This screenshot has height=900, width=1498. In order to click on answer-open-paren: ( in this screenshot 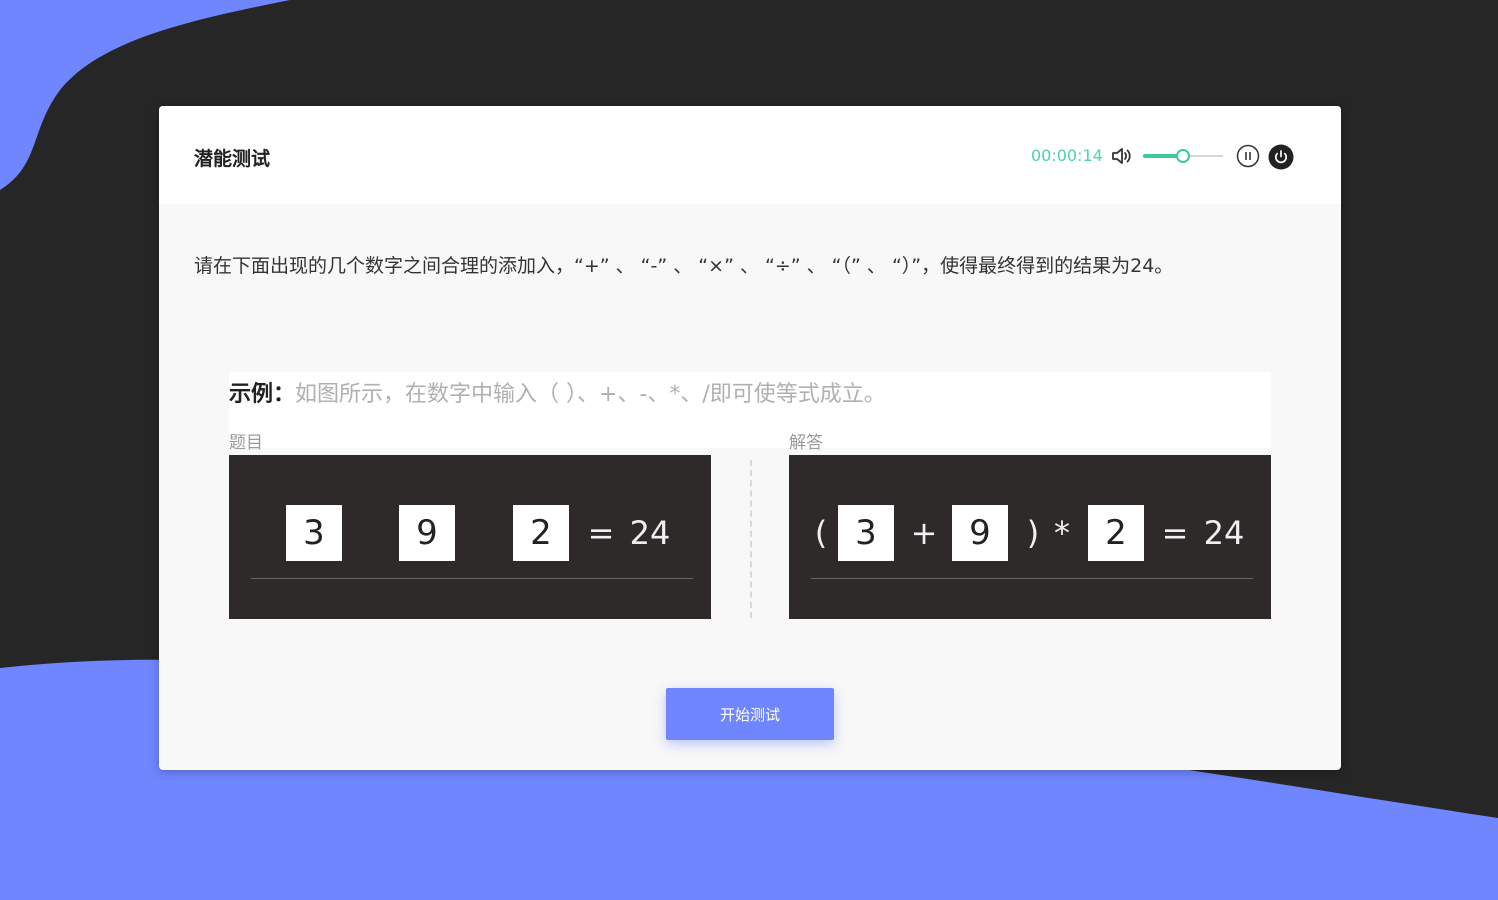, I will do `click(821, 533)`.